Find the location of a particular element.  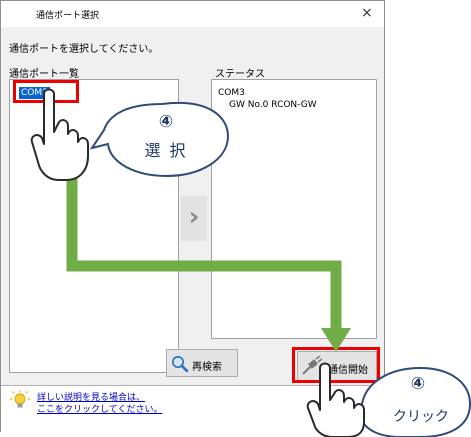

click-step-number: ④ is located at coordinates (418, 384).